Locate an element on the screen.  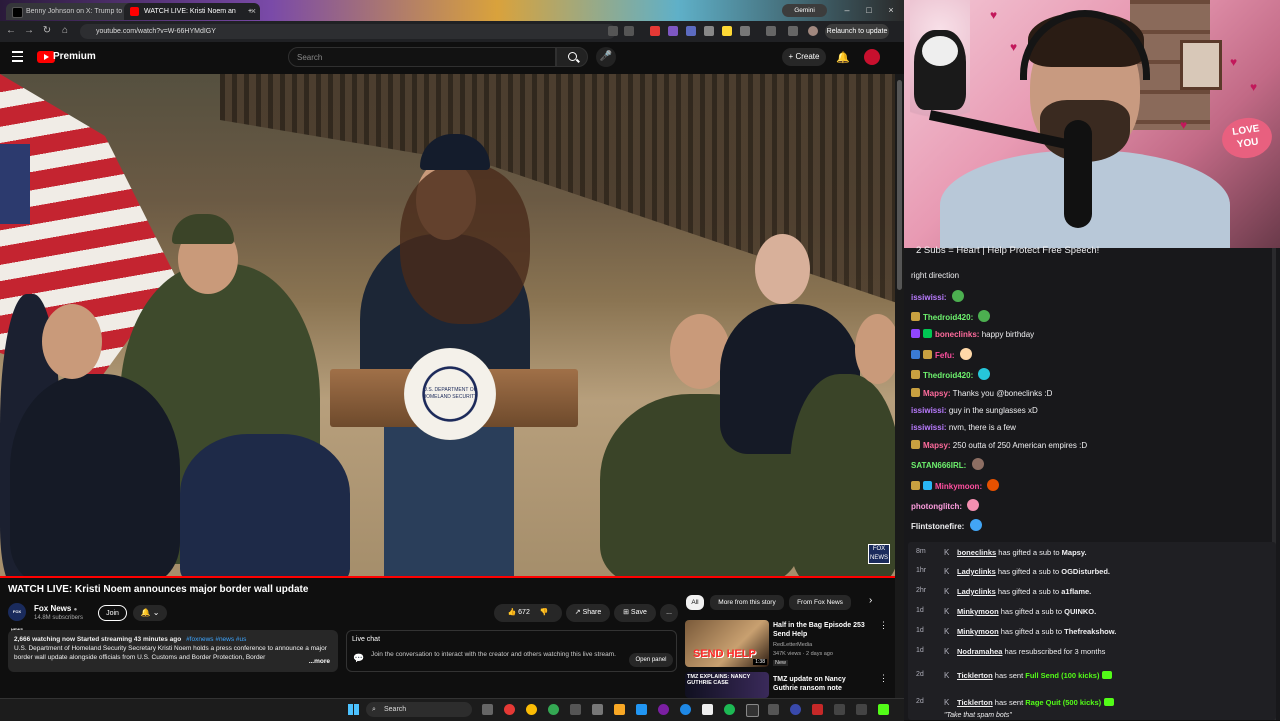
recommendation-thumbnail: SEND HELP 1:38 is located at coordinates (727, 643).